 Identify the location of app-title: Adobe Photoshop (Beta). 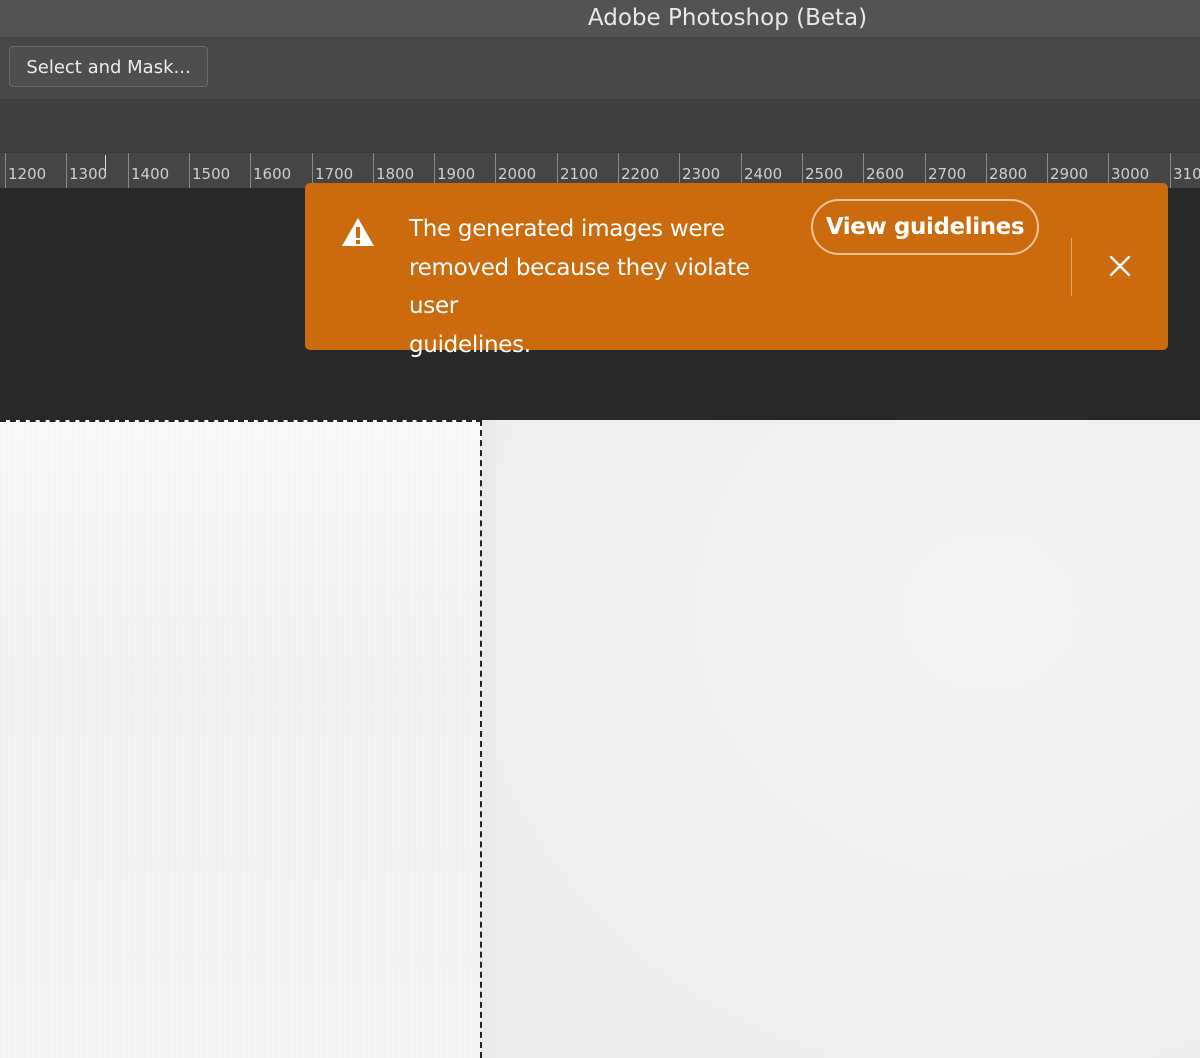
(727, 18).